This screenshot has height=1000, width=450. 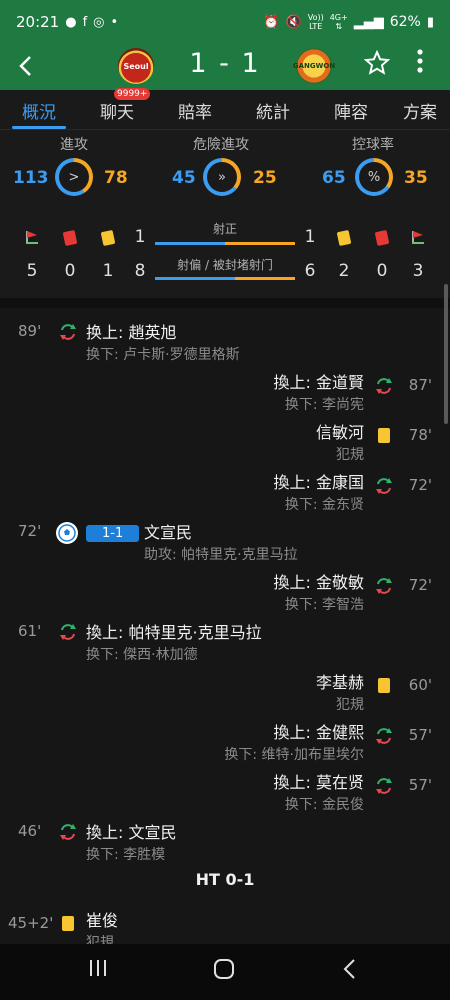 What do you see at coordinates (140, 237) in the screenshot?
I see `shots-on-home: 1` at bounding box center [140, 237].